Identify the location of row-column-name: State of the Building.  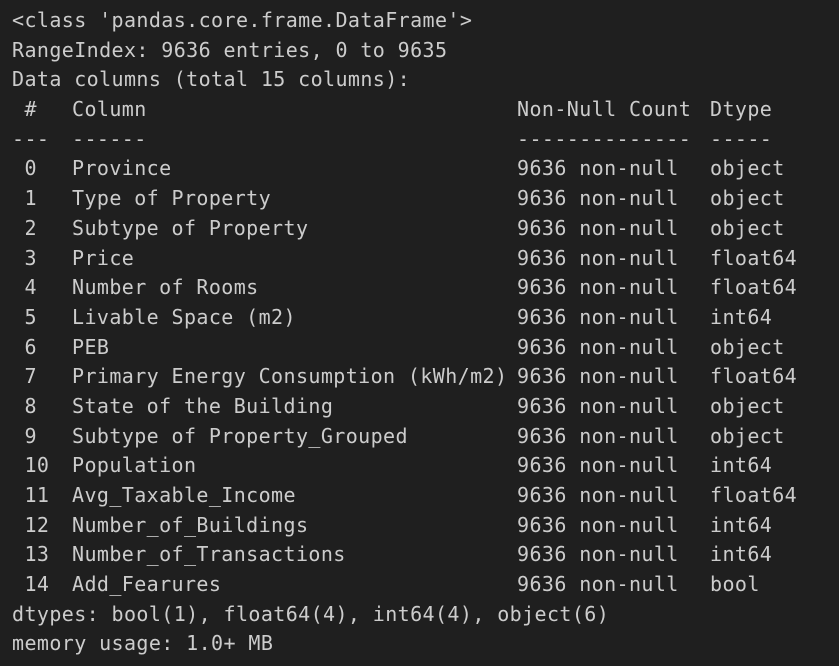
(203, 405).